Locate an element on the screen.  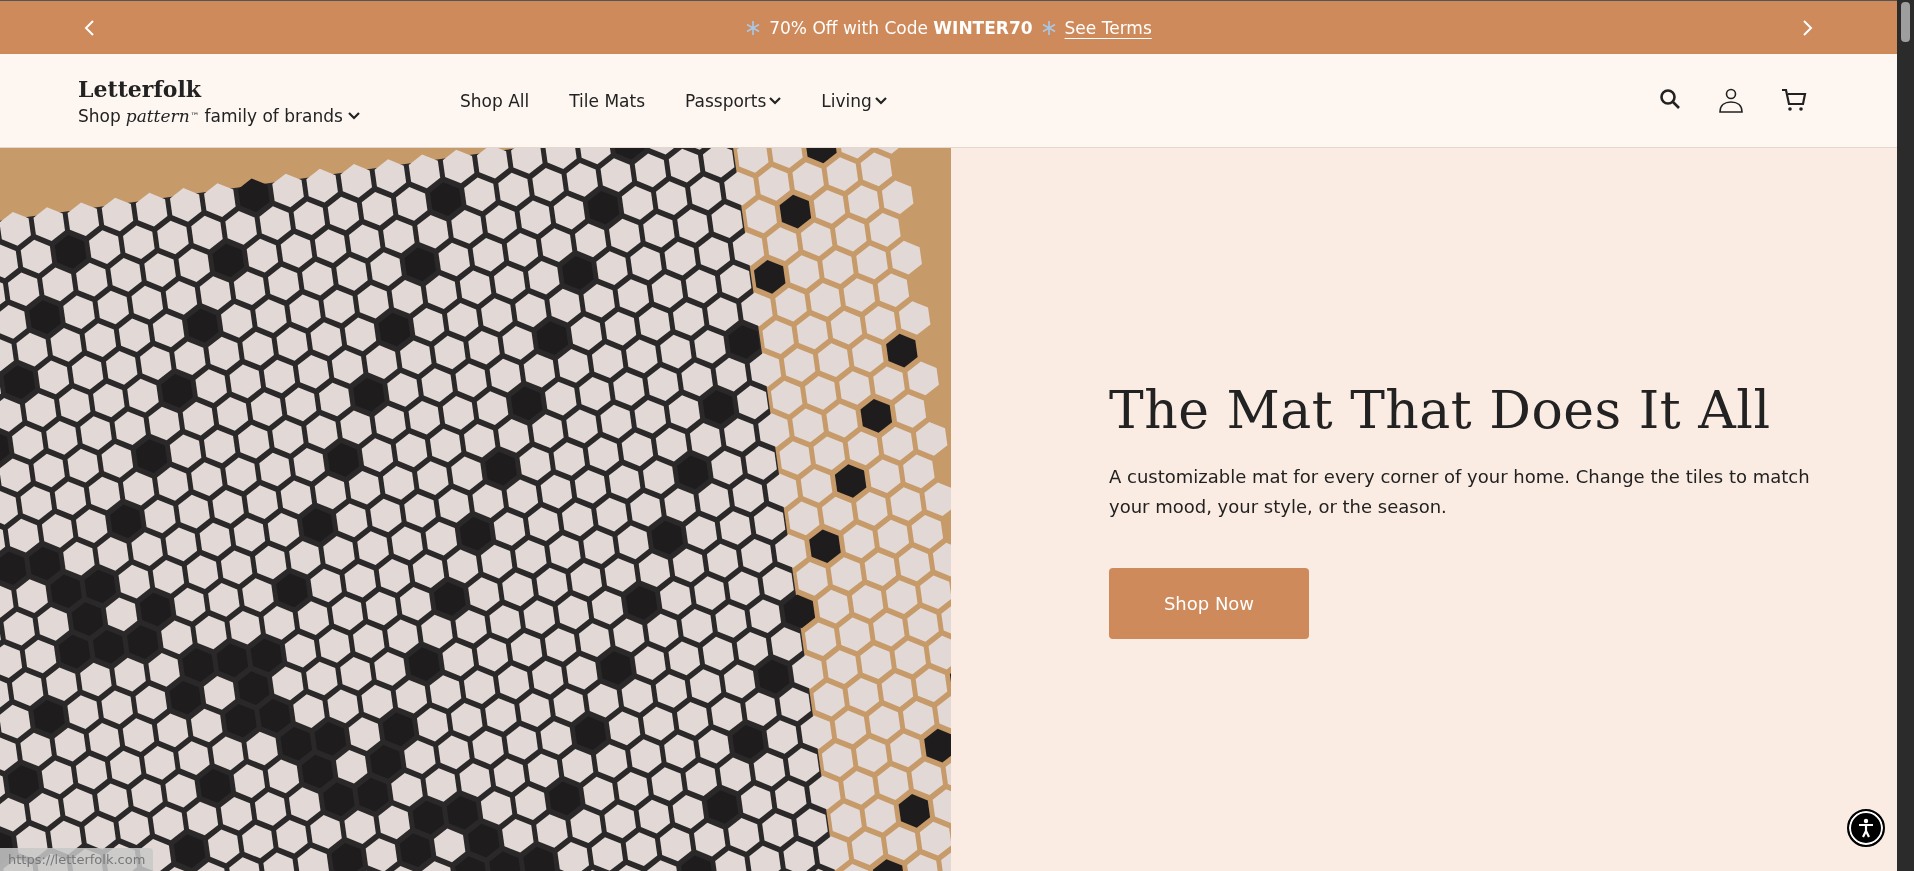
promo-message: 70% Off with Code WINTER70 is located at coordinates (901, 27).